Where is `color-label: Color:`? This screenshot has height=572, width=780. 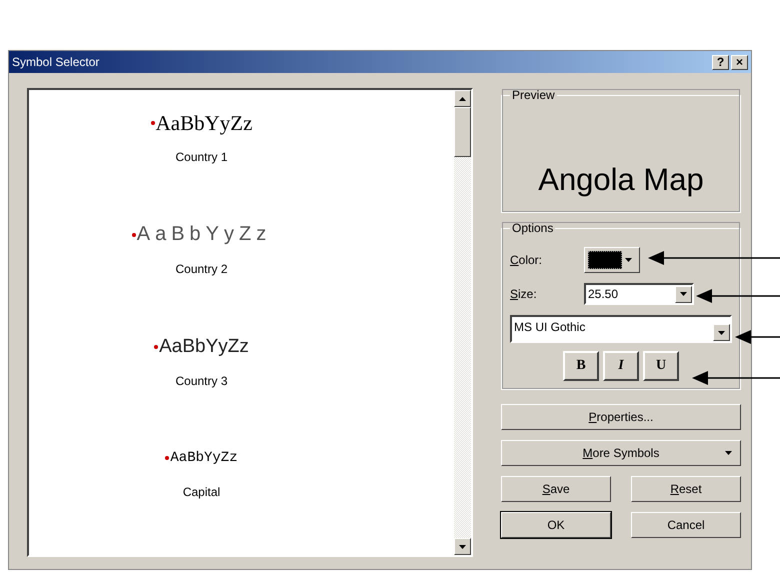
color-label: Color: is located at coordinates (527, 260).